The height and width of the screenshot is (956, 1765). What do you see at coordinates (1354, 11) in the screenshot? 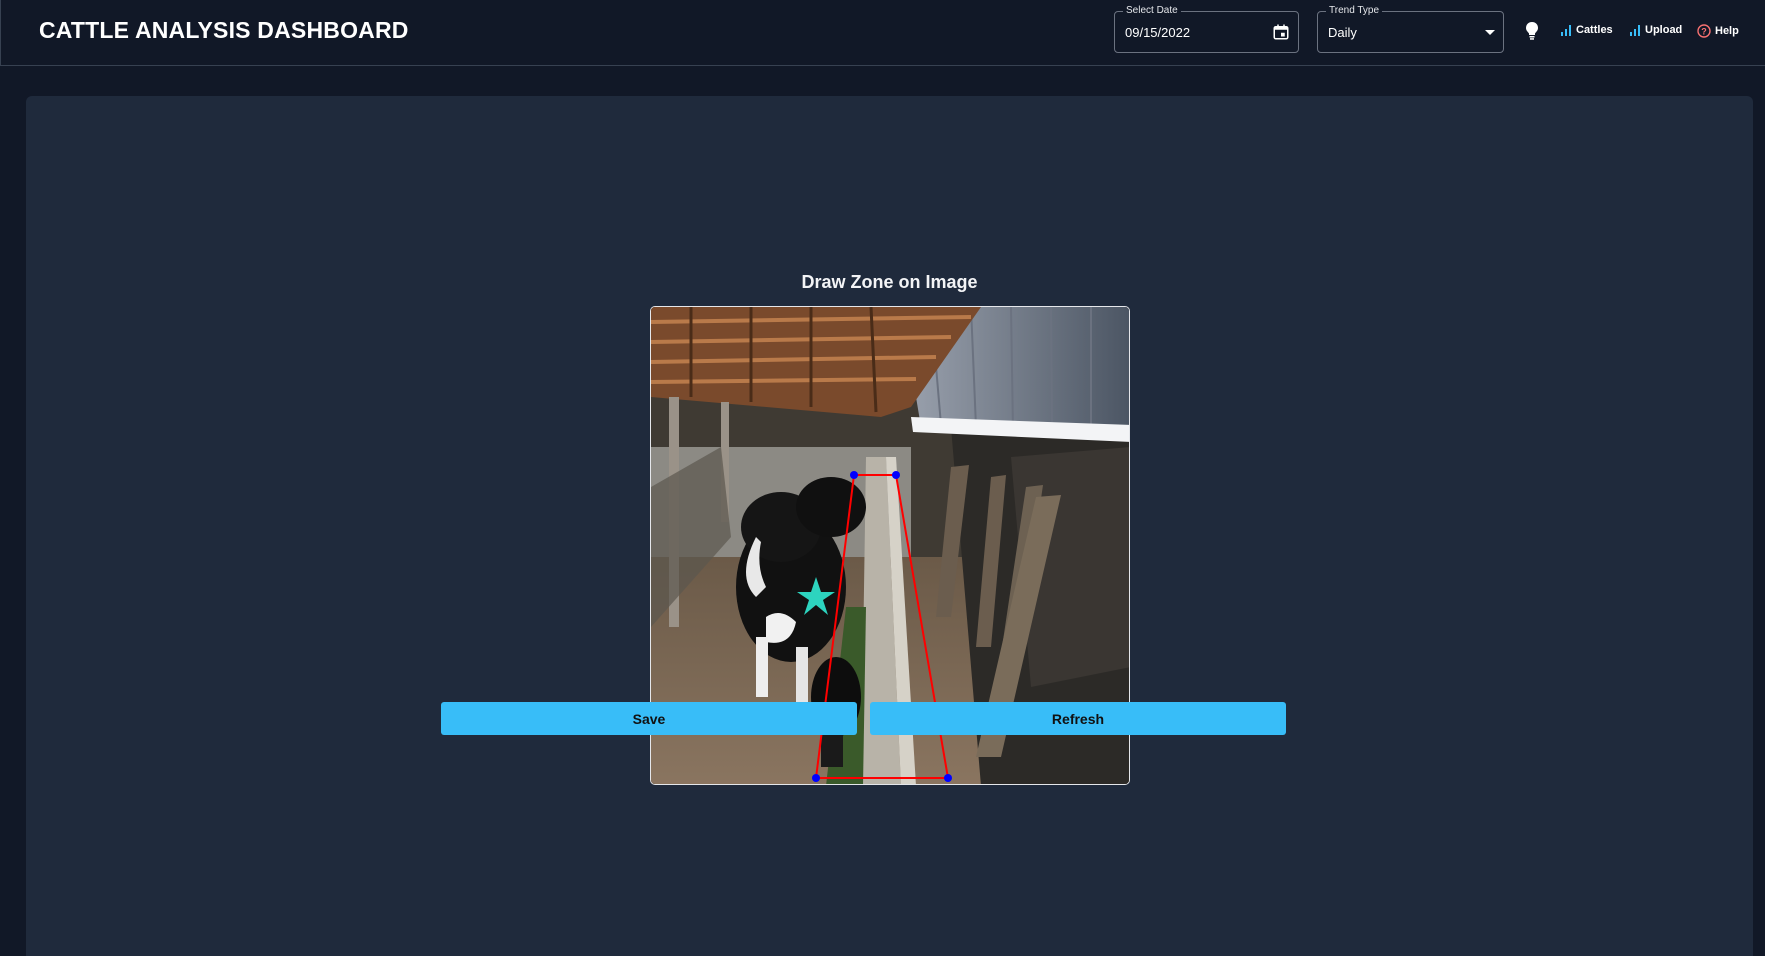
I see `trend-type-label: Trend Type` at bounding box center [1354, 11].